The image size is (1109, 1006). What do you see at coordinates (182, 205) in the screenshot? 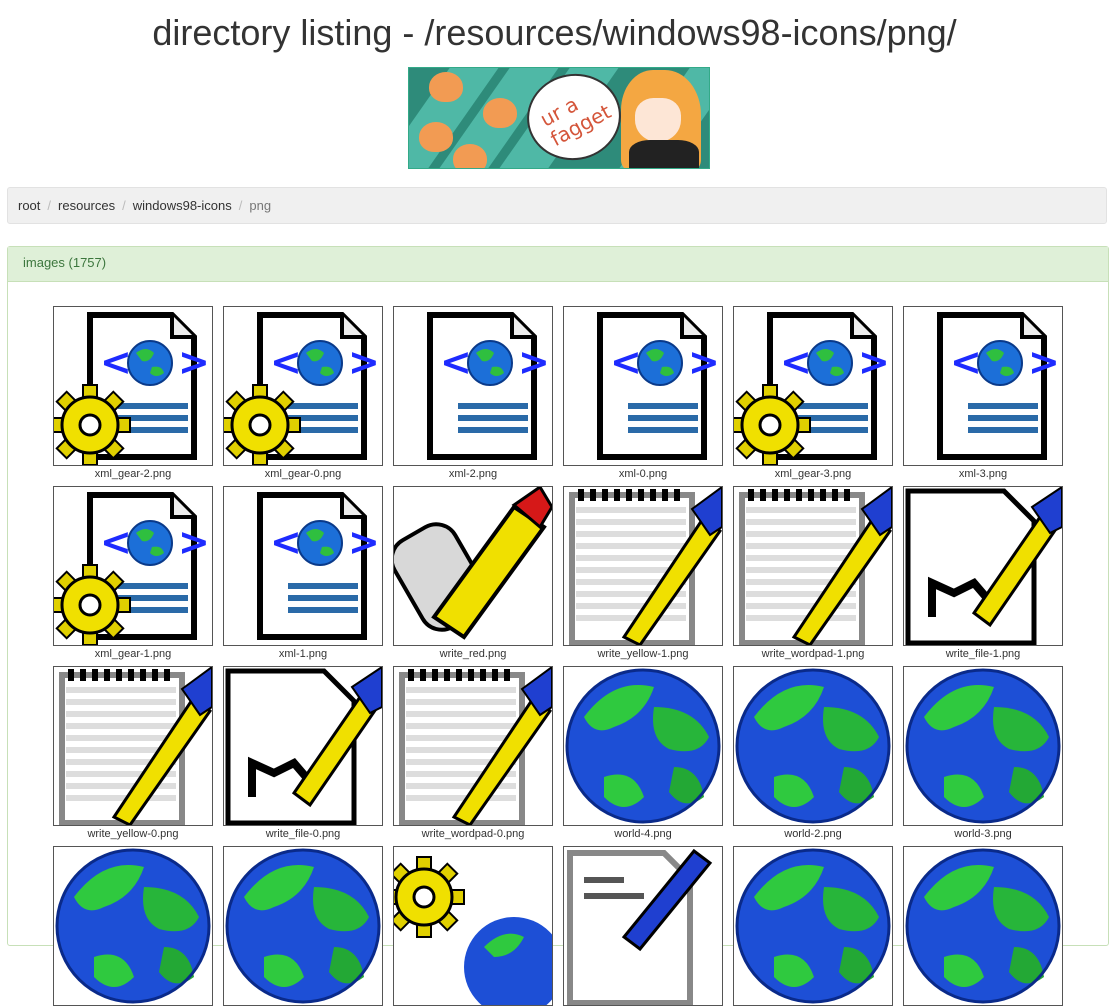
I see `breadcrumb-windows98-icons: windows98-icons` at bounding box center [182, 205].